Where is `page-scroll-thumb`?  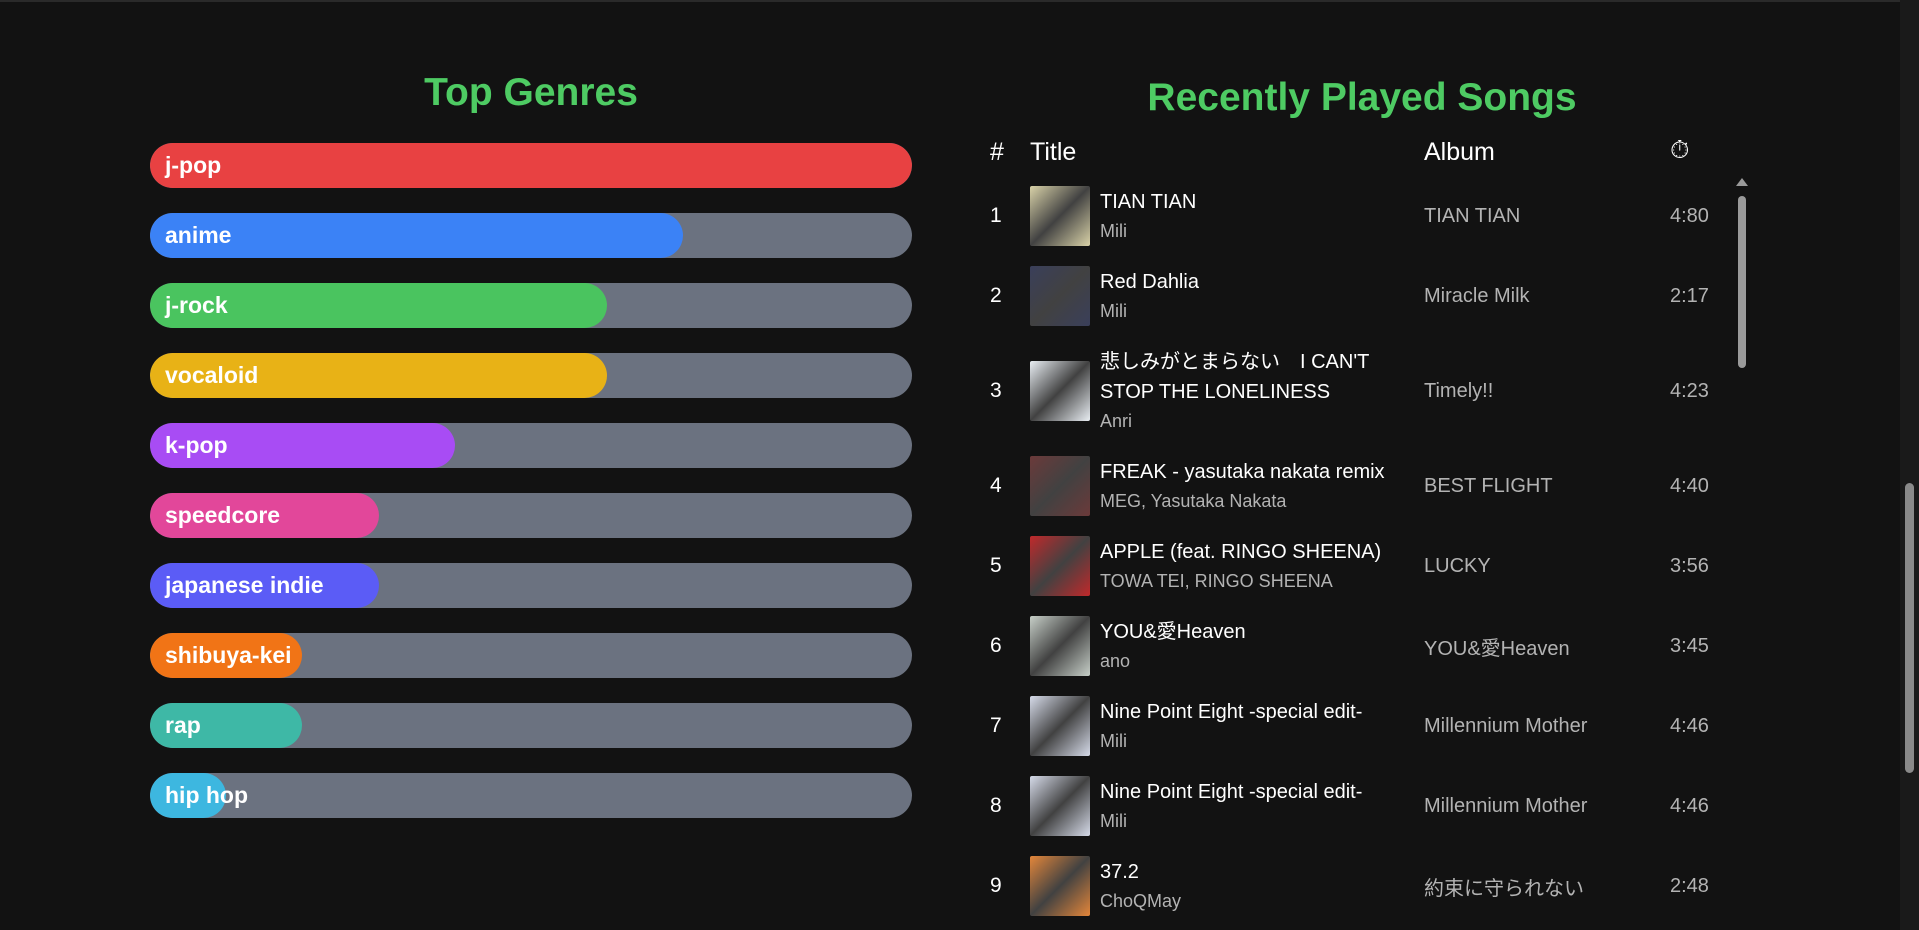 page-scroll-thumb is located at coordinates (1909, 628).